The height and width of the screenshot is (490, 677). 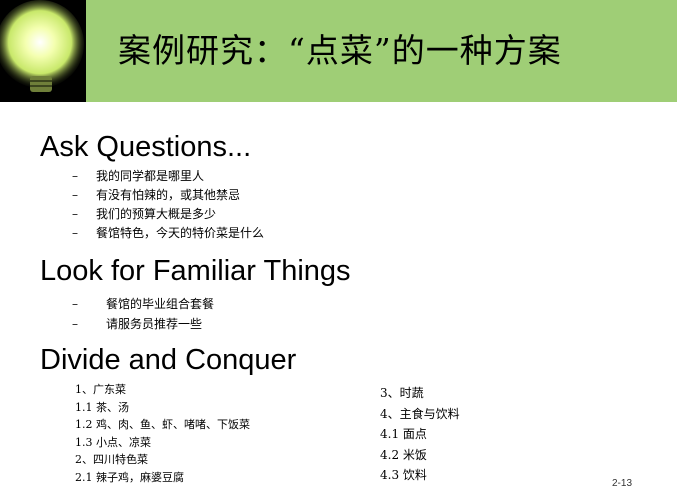 I want to click on list-item: – 我们的预算大概是多少, so click(x=168, y=214).